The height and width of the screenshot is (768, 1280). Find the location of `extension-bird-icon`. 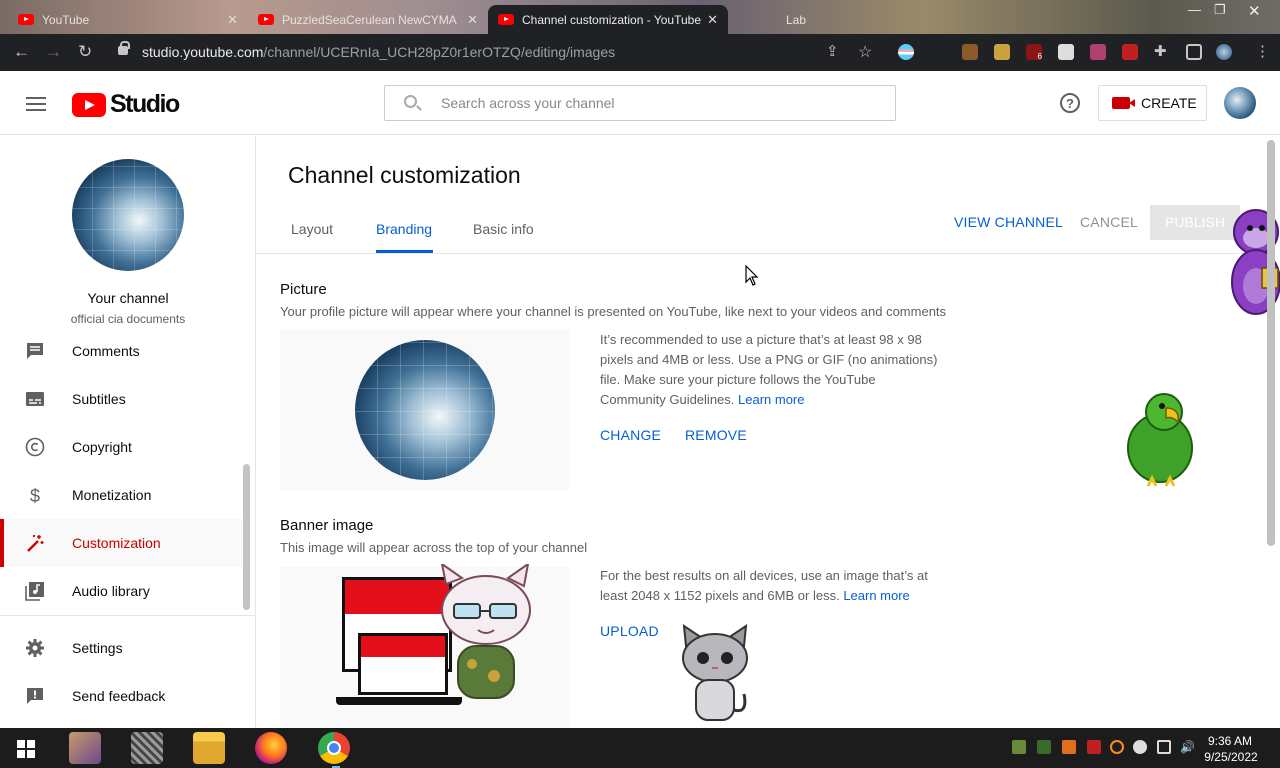

extension-bird-icon is located at coordinates (1002, 52).